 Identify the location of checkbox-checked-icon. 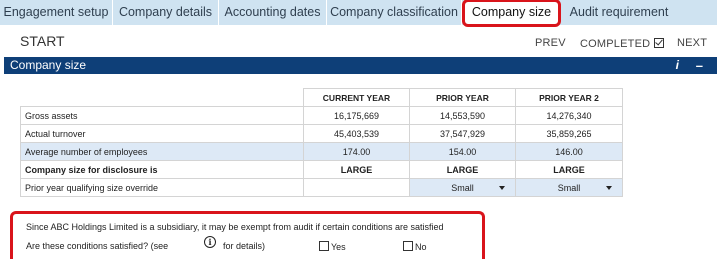
(659, 43).